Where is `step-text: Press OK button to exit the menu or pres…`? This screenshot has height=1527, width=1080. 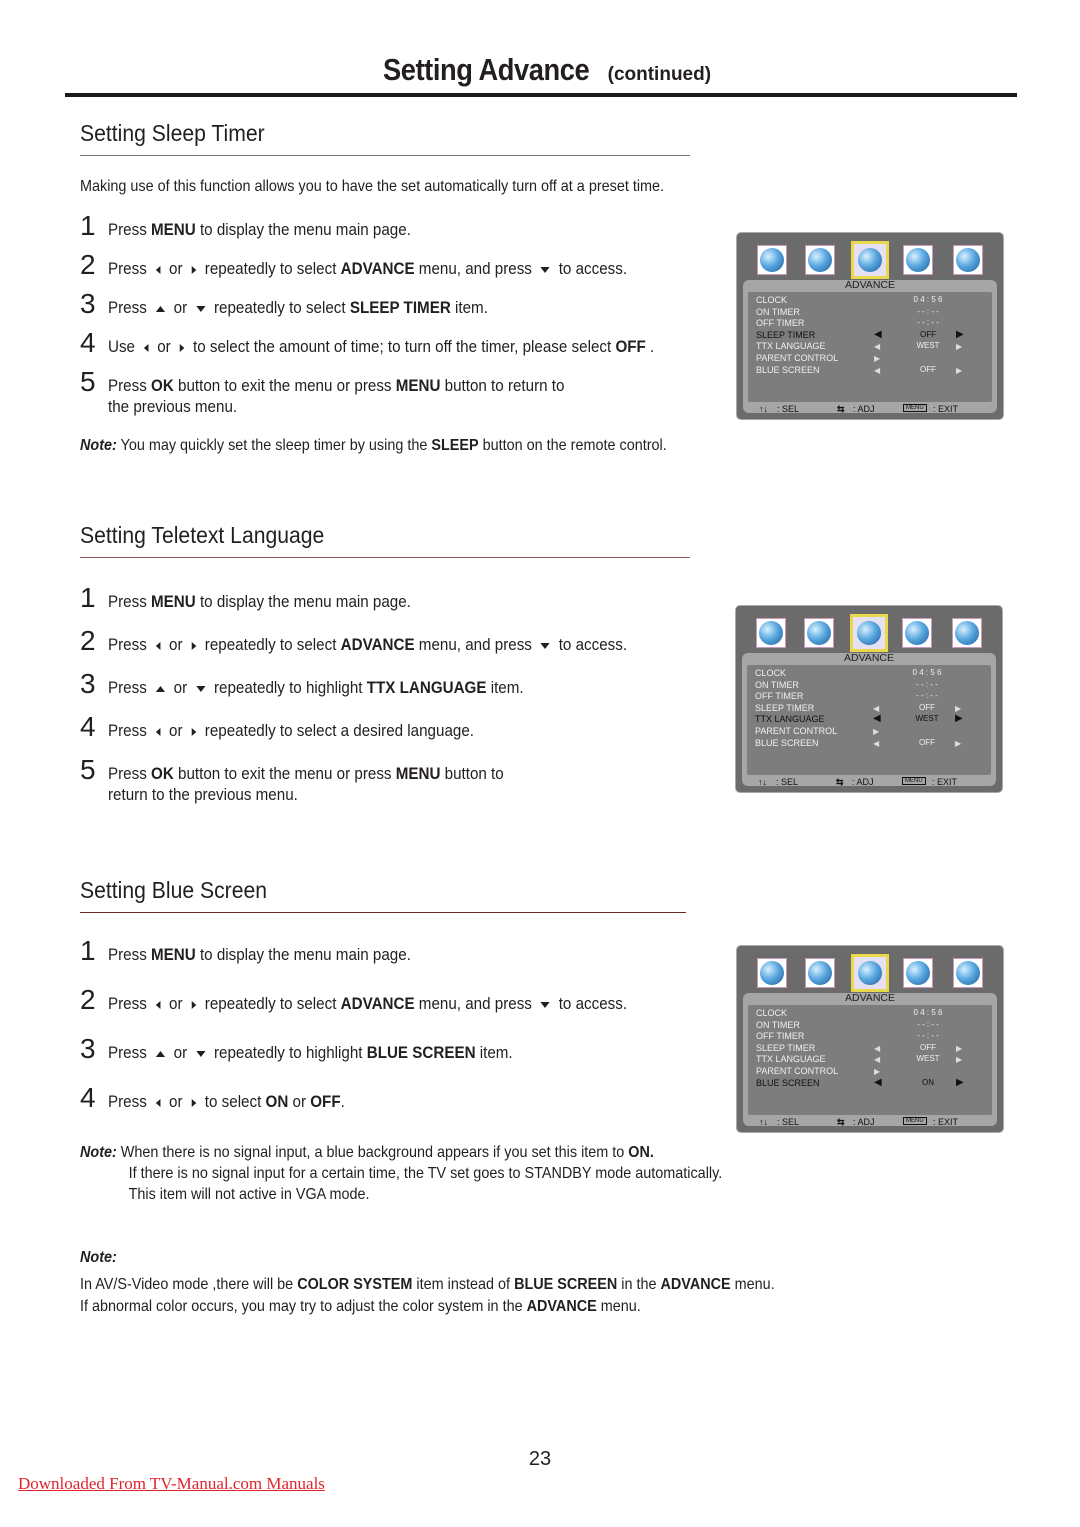 step-text: Press OK button to exit the menu or pres… is located at coordinates (336, 396).